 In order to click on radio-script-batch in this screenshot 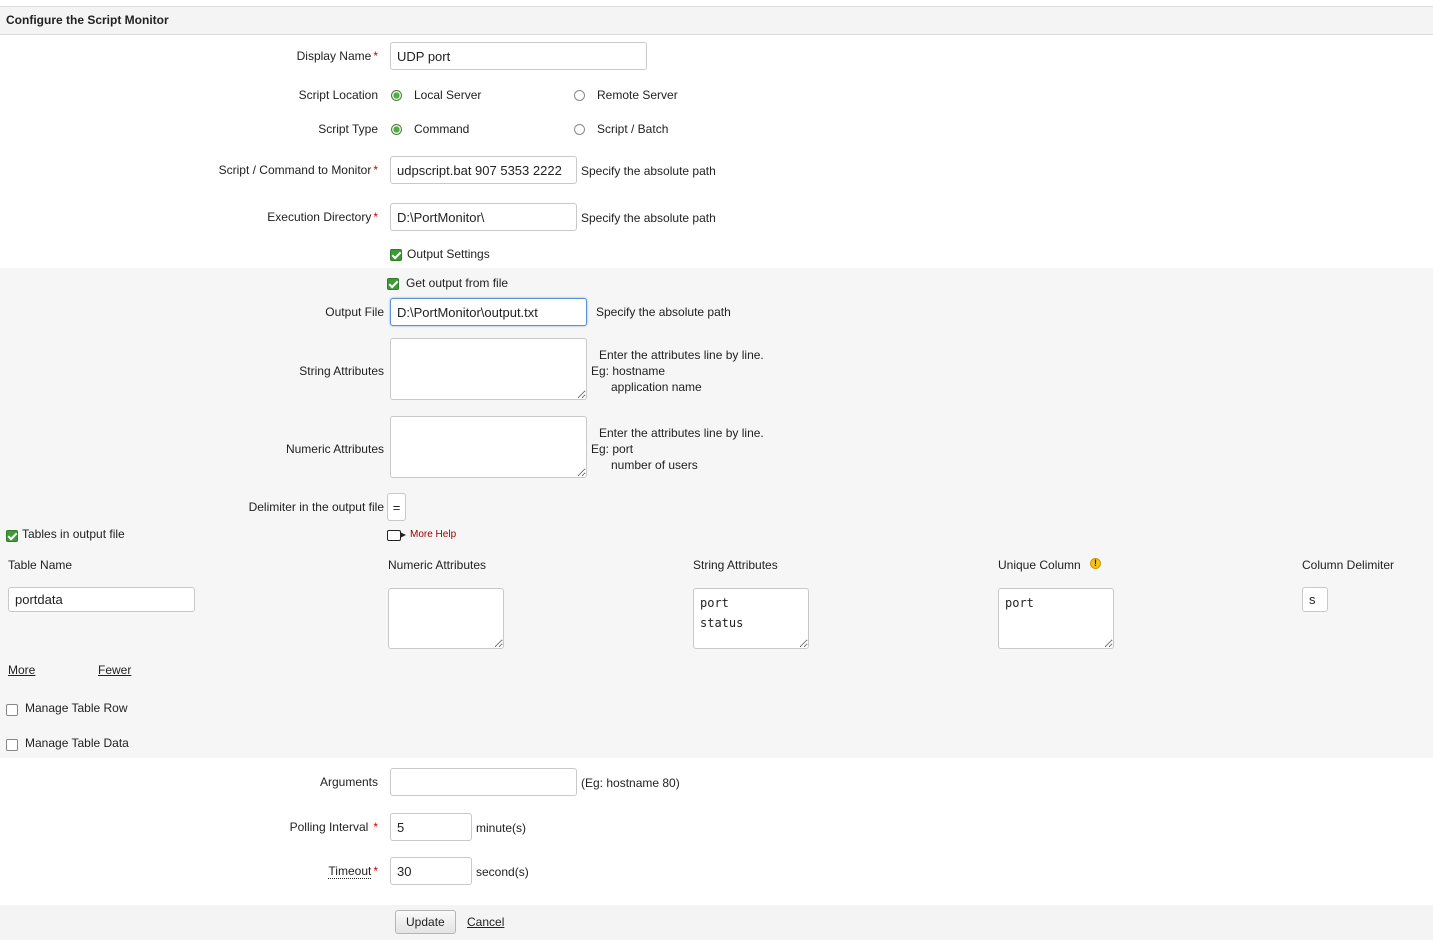, I will do `click(579, 129)`.